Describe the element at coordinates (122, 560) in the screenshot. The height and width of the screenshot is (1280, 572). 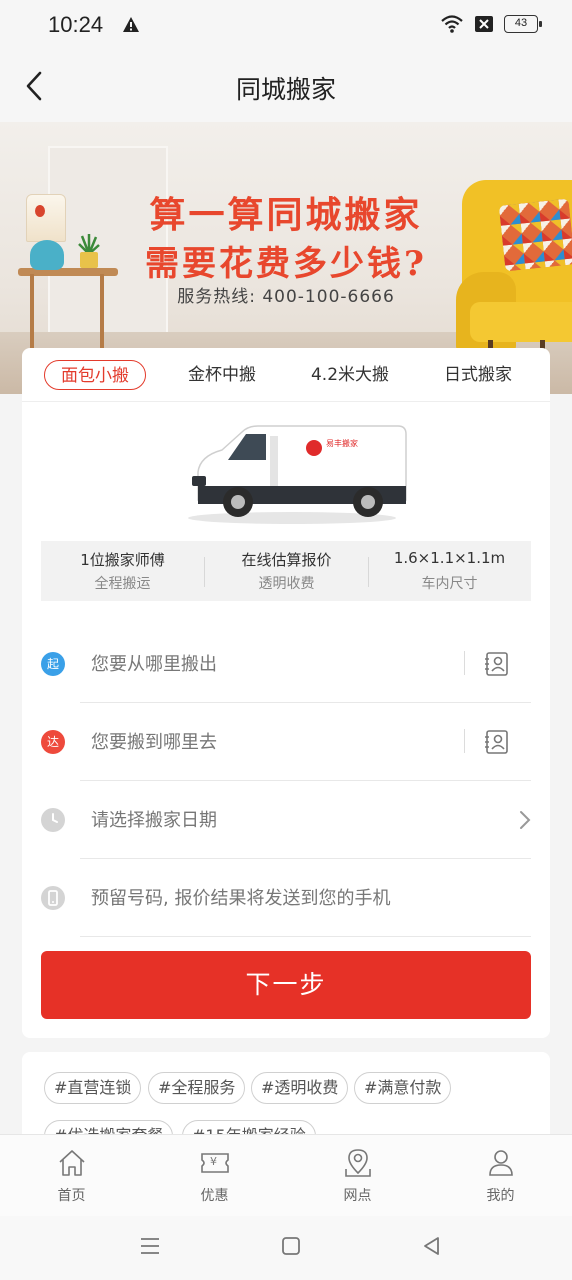
I see `stat-title: 1位搬家师傅` at that location.